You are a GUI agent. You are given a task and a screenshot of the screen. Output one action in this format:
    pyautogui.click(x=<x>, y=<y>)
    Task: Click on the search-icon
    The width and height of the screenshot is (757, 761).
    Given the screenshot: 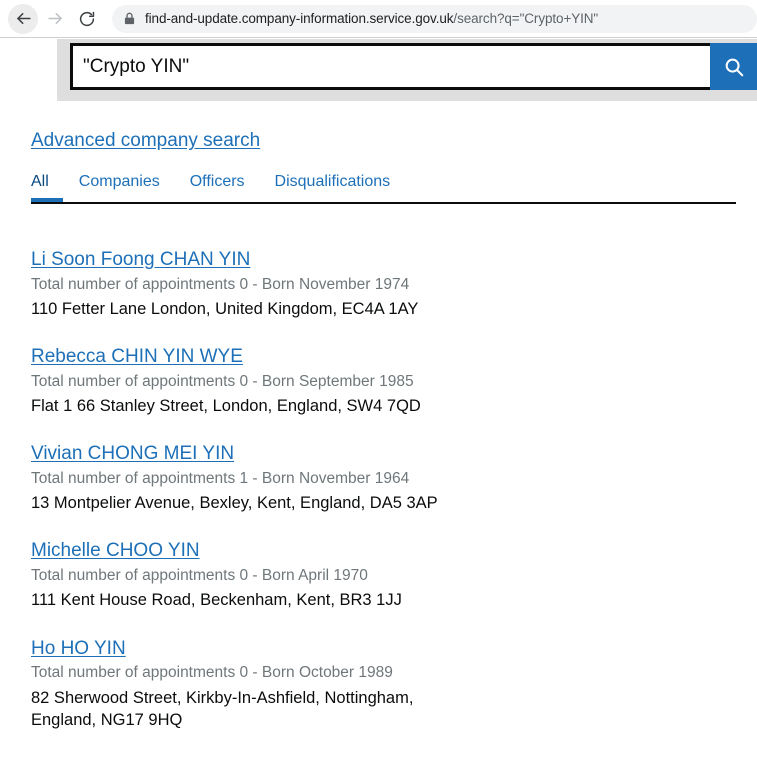 What is the action you would take?
    pyautogui.click(x=734, y=67)
    